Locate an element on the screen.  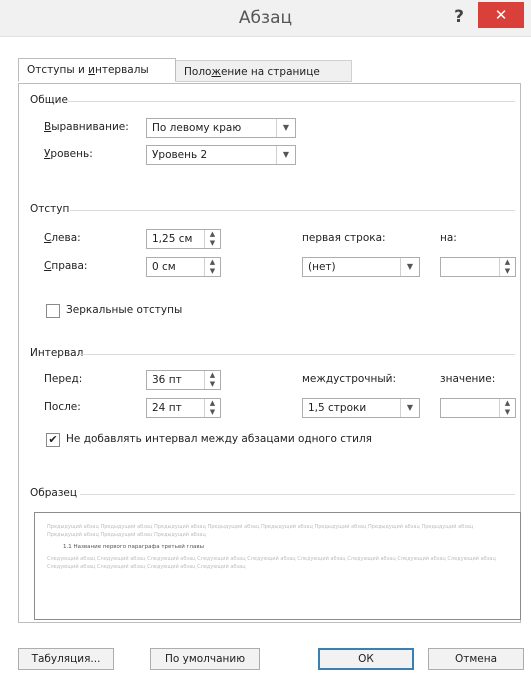
line-spacing-label: междустрочный: is located at coordinates (349, 379).